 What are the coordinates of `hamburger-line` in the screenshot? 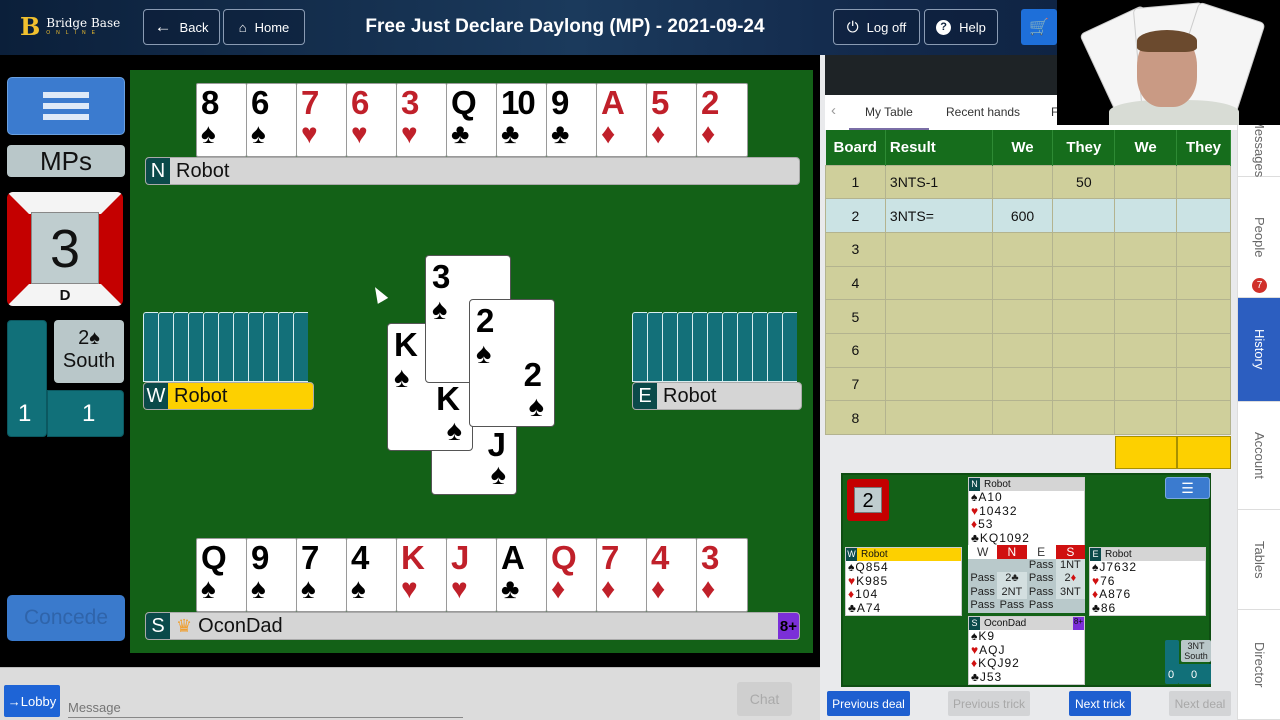 It's located at (66, 95).